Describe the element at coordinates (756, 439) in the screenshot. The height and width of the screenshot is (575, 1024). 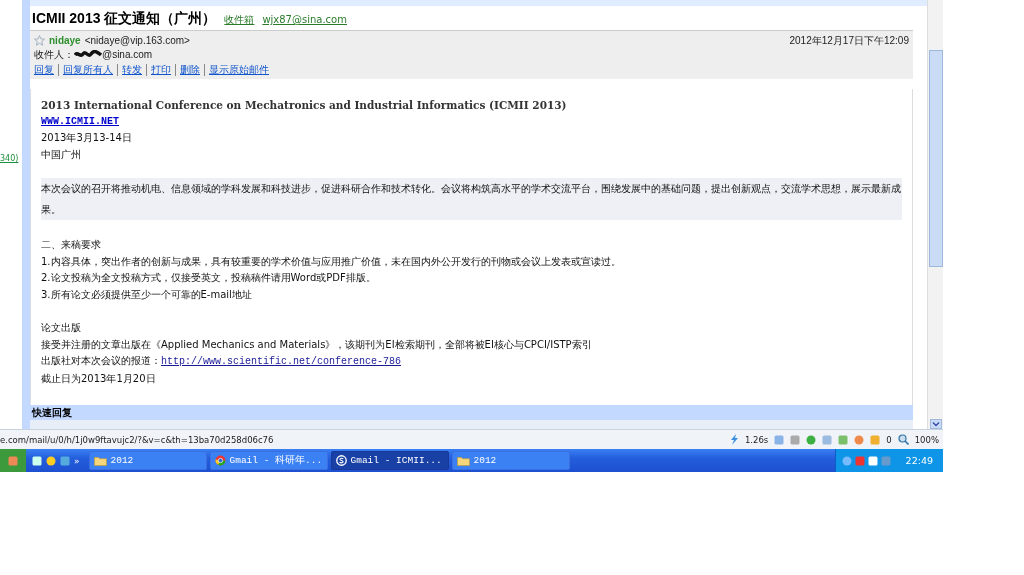
I see `load-time: 1.26s` at that location.